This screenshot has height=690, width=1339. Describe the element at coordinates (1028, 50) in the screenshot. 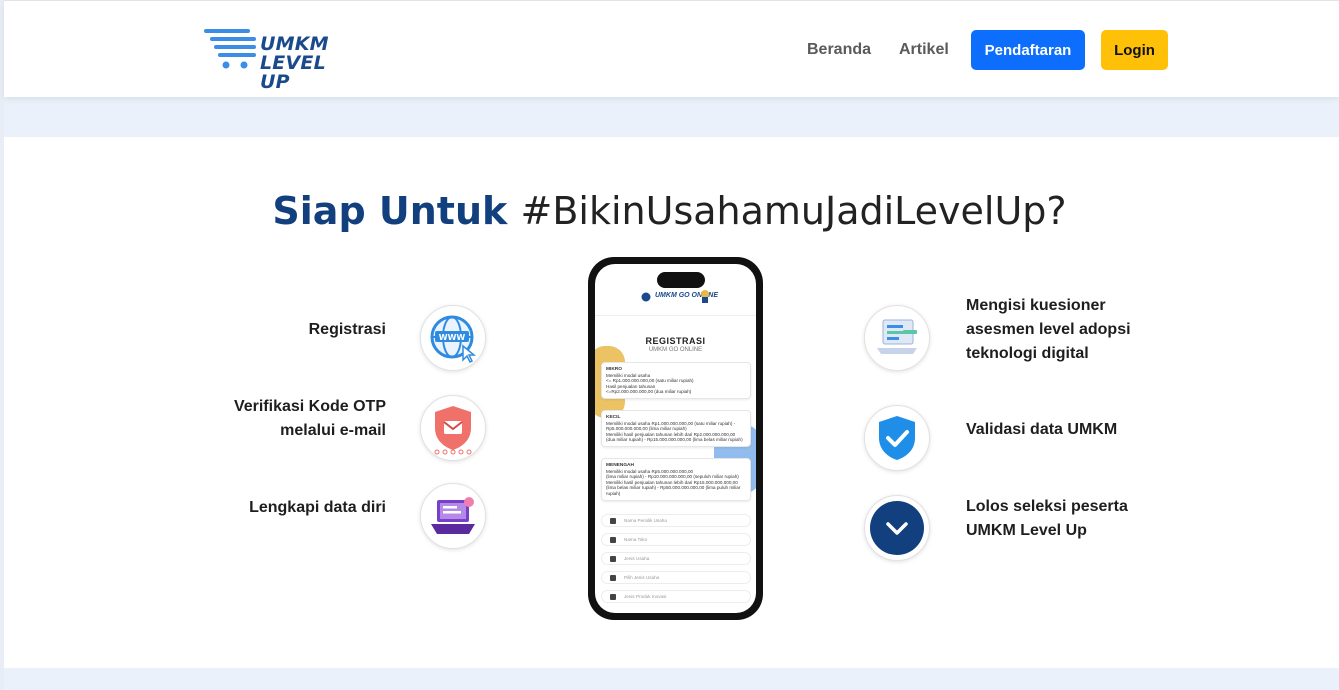

I see `register-button: Pendaftaran` at that location.